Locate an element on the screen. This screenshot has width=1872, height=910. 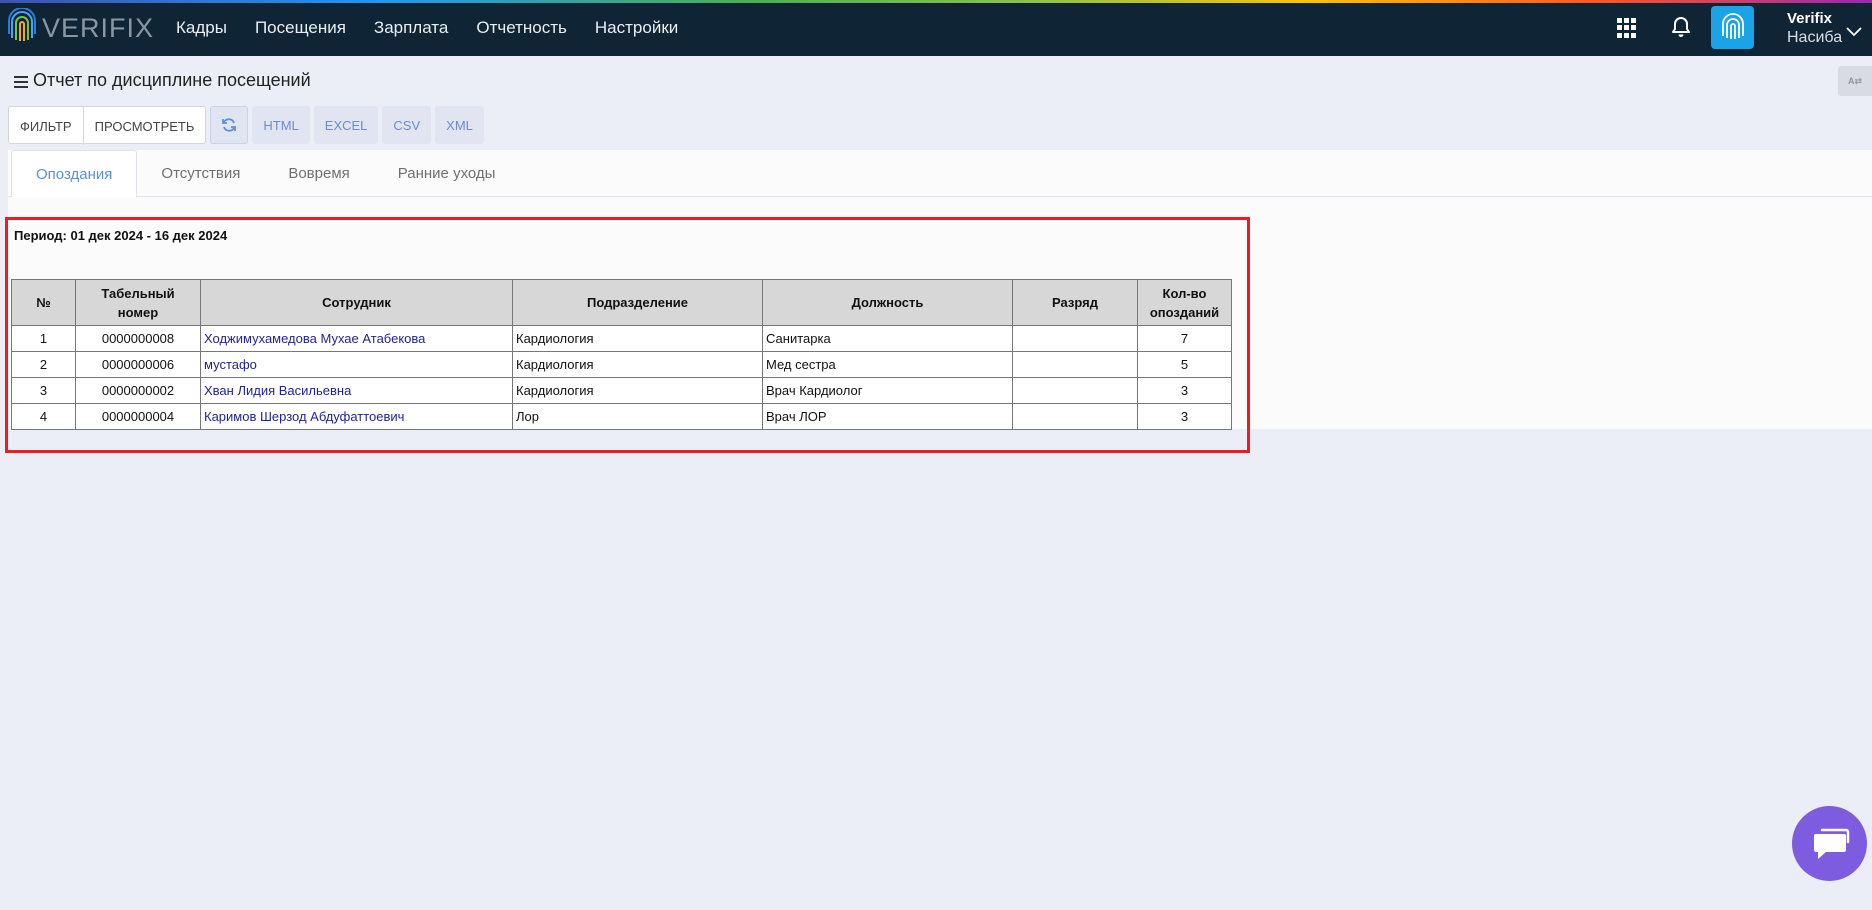
filter-view-group: ФИЛЬТР ПРОСМОТРЕТЬ is located at coordinates (107, 125).